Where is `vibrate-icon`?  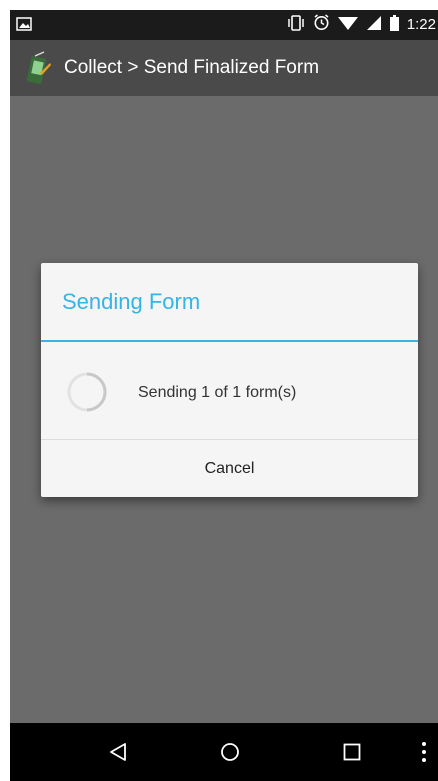 vibrate-icon is located at coordinates (296, 24).